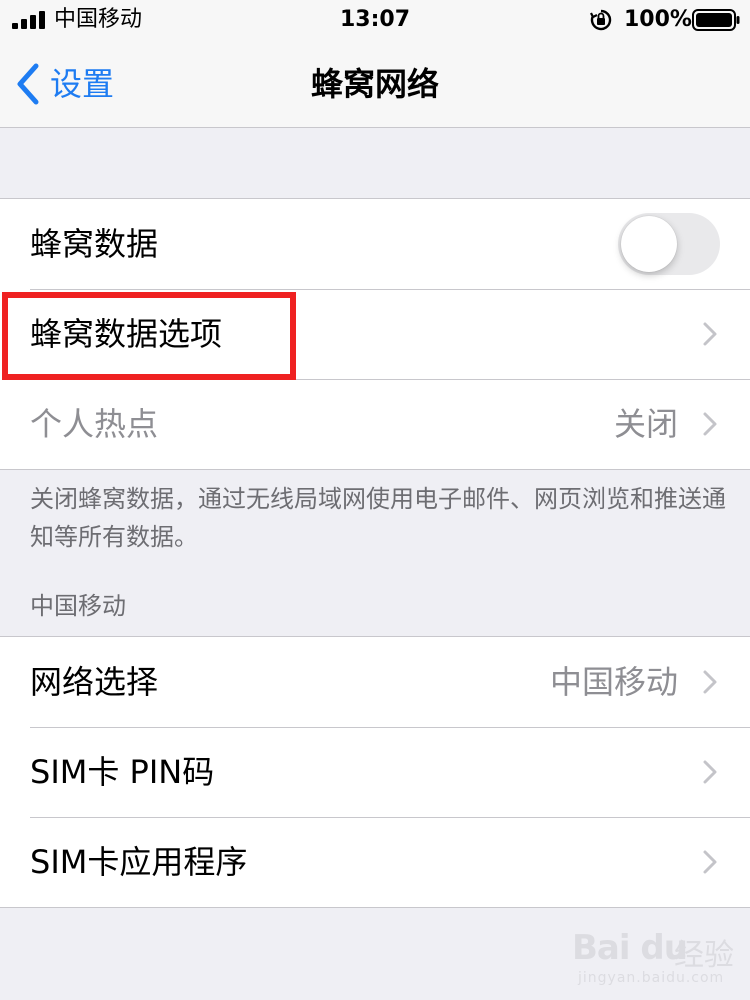 The height and width of the screenshot is (1000, 750). What do you see at coordinates (601, 20) in the screenshot?
I see `orientation-lock-icon` at bounding box center [601, 20].